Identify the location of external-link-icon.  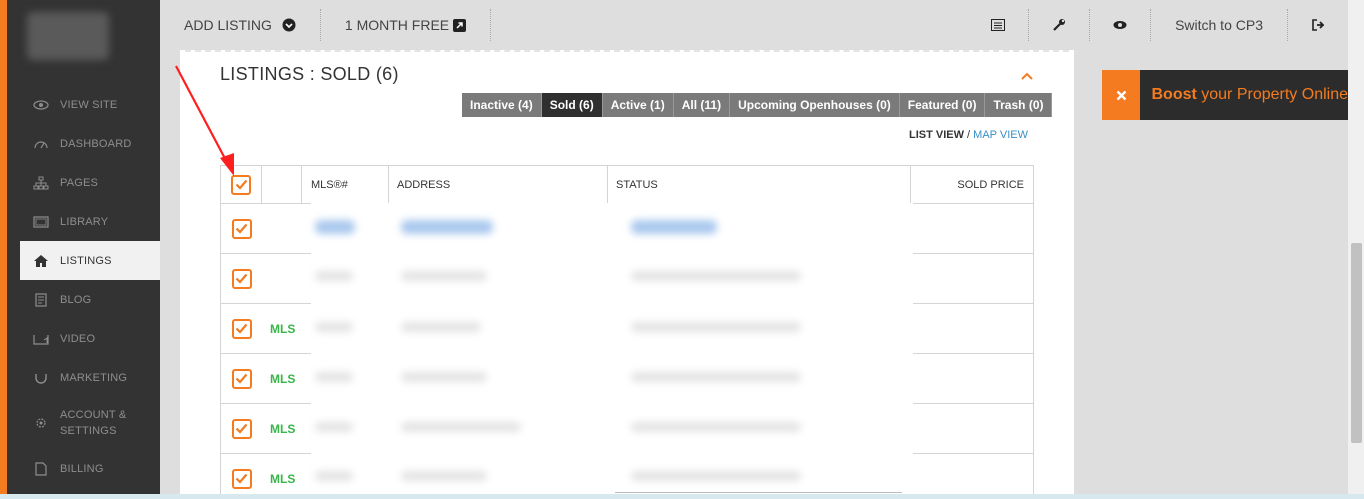
(460, 25).